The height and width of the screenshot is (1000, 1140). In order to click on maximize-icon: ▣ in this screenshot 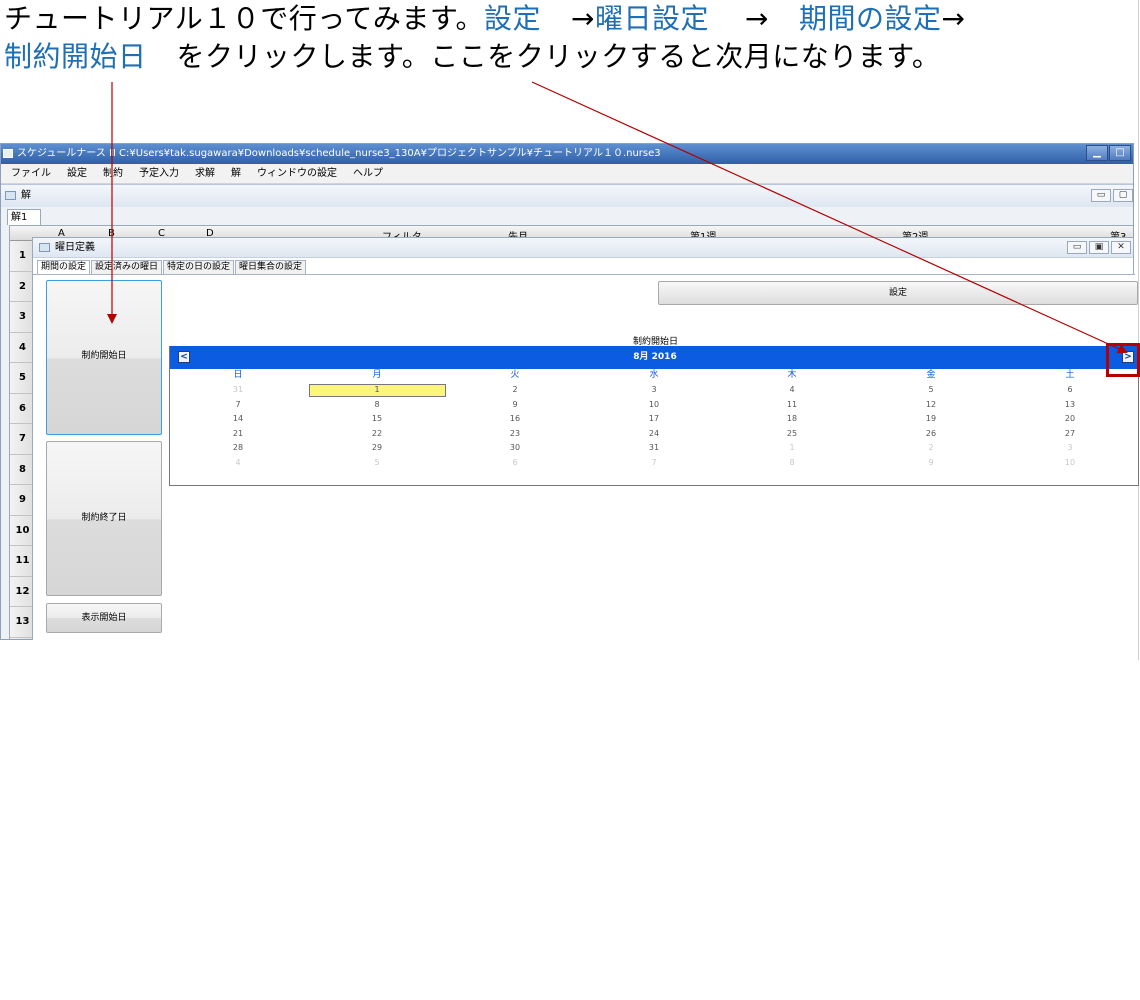, I will do `click(1099, 247)`.